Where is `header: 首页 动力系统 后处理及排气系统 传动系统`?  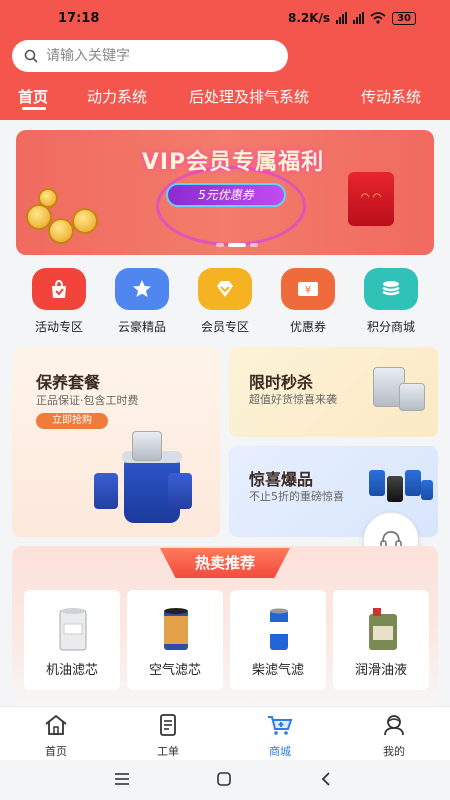
header: 首页 动力系统 后处理及排气系统 传动系统 is located at coordinates (225, 78).